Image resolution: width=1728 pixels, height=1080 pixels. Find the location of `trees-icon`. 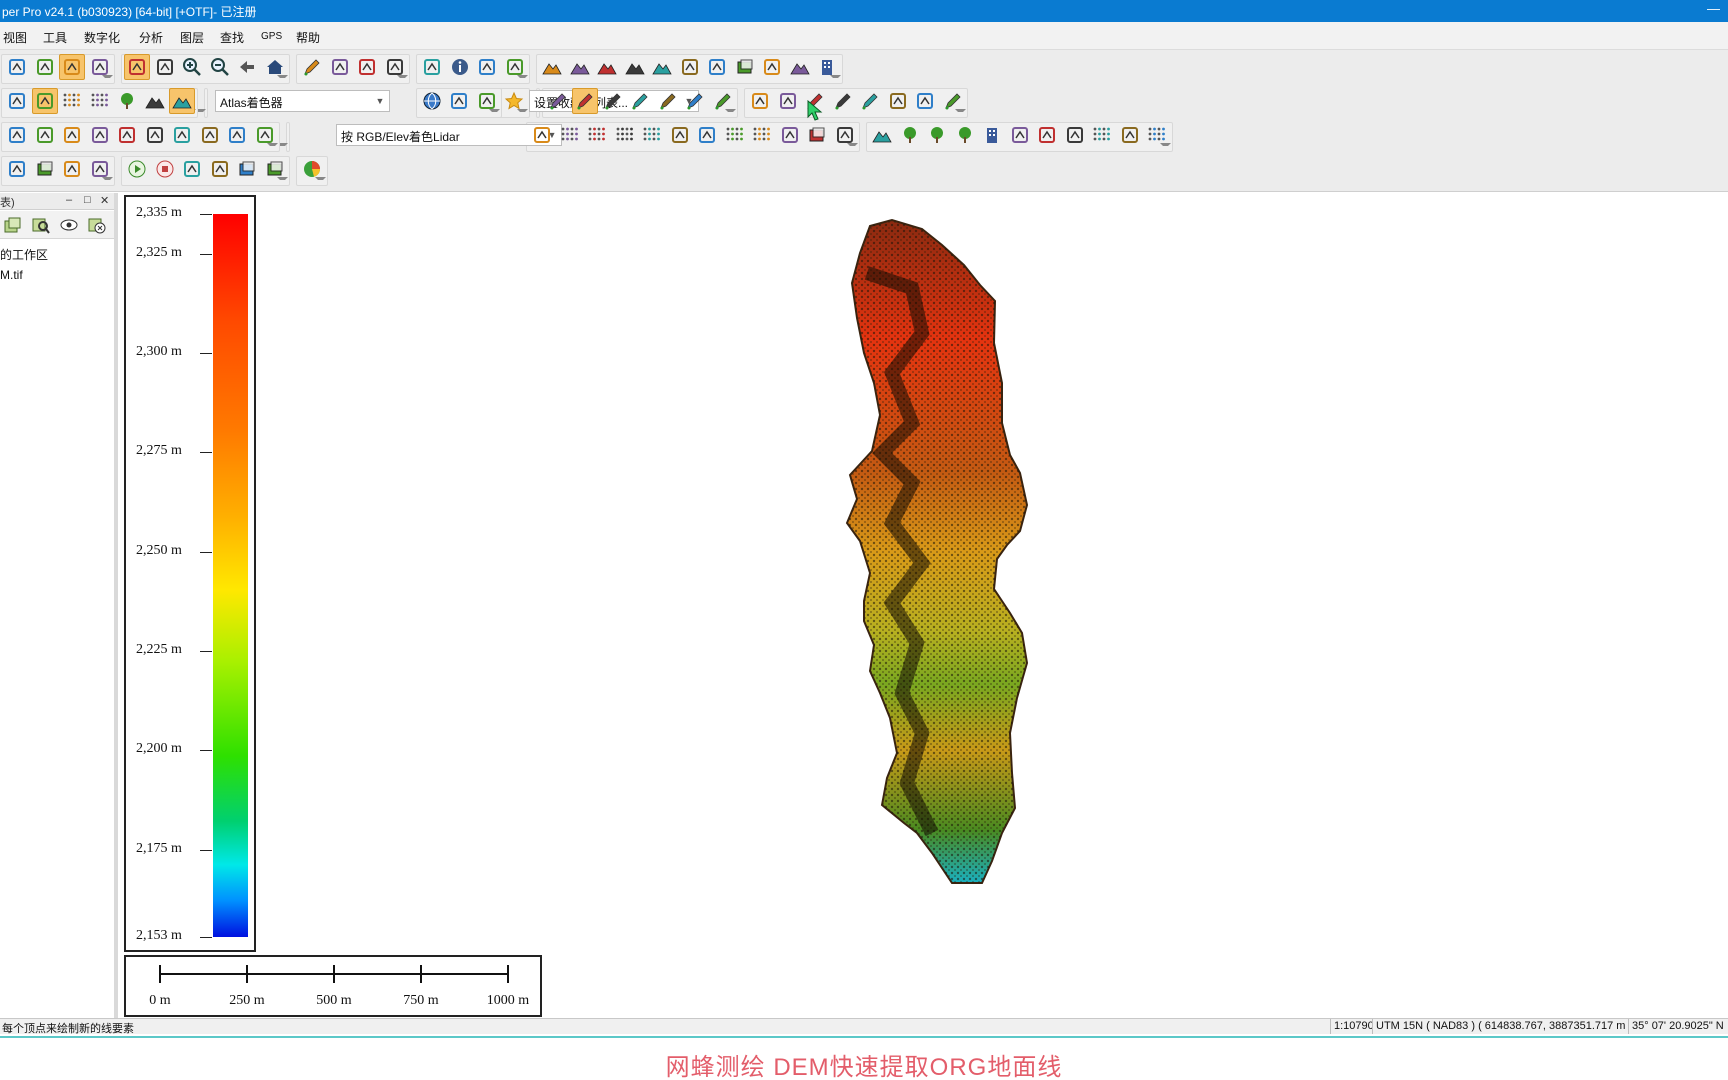

trees-icon is located at coordinates (127, 101).